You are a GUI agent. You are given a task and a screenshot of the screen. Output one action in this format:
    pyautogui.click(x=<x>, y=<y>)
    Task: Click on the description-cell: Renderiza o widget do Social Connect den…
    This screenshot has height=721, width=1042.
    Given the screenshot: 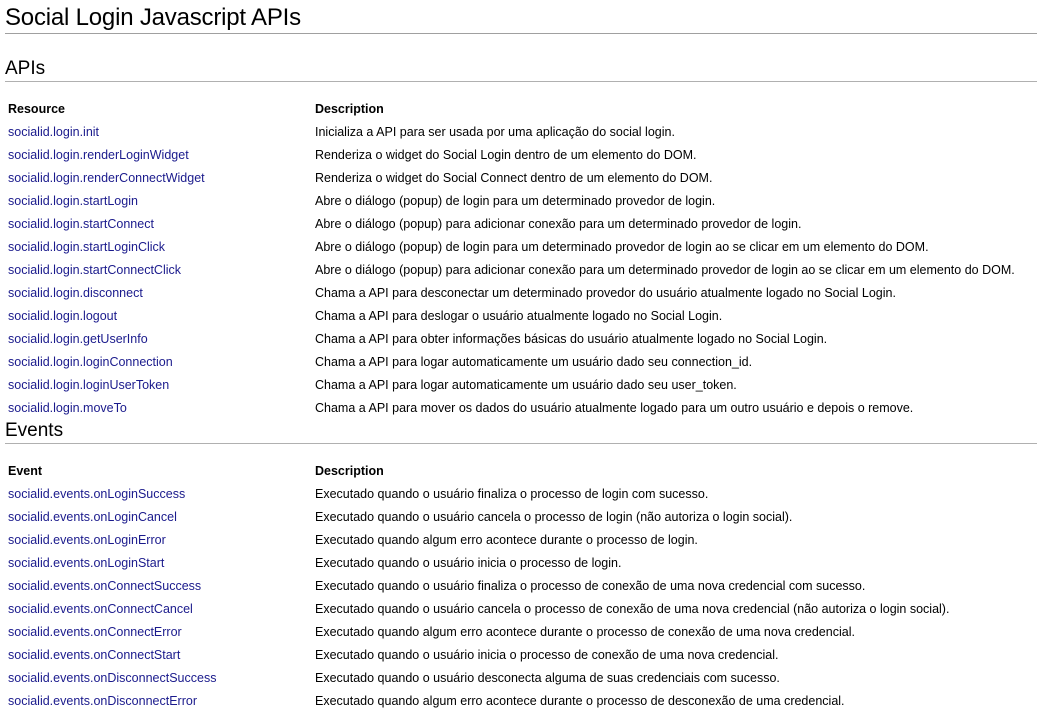 What is the action you would take?
    pyautogui.click(x=514, y=177)
    